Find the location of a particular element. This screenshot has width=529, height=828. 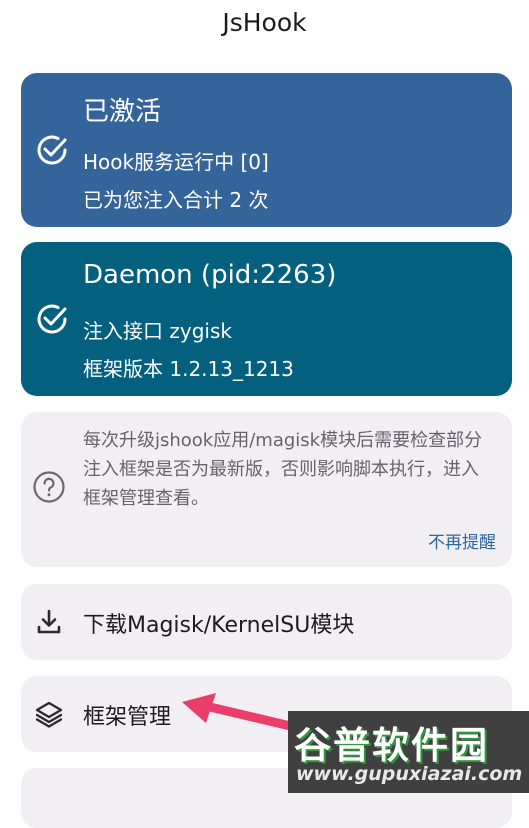

watermark-url: www.gupuxiazai.com is located at coordinates (409, 774).